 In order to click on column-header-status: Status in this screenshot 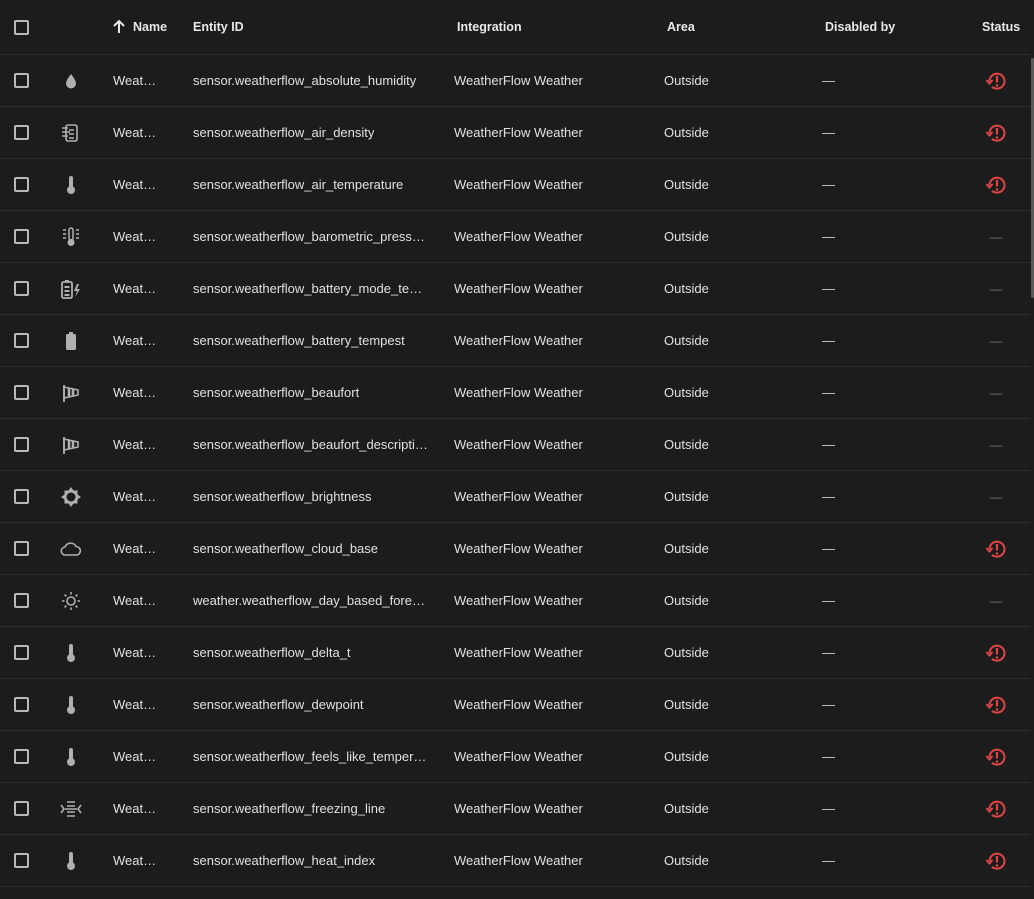, I will do `click(1002, 27)`.